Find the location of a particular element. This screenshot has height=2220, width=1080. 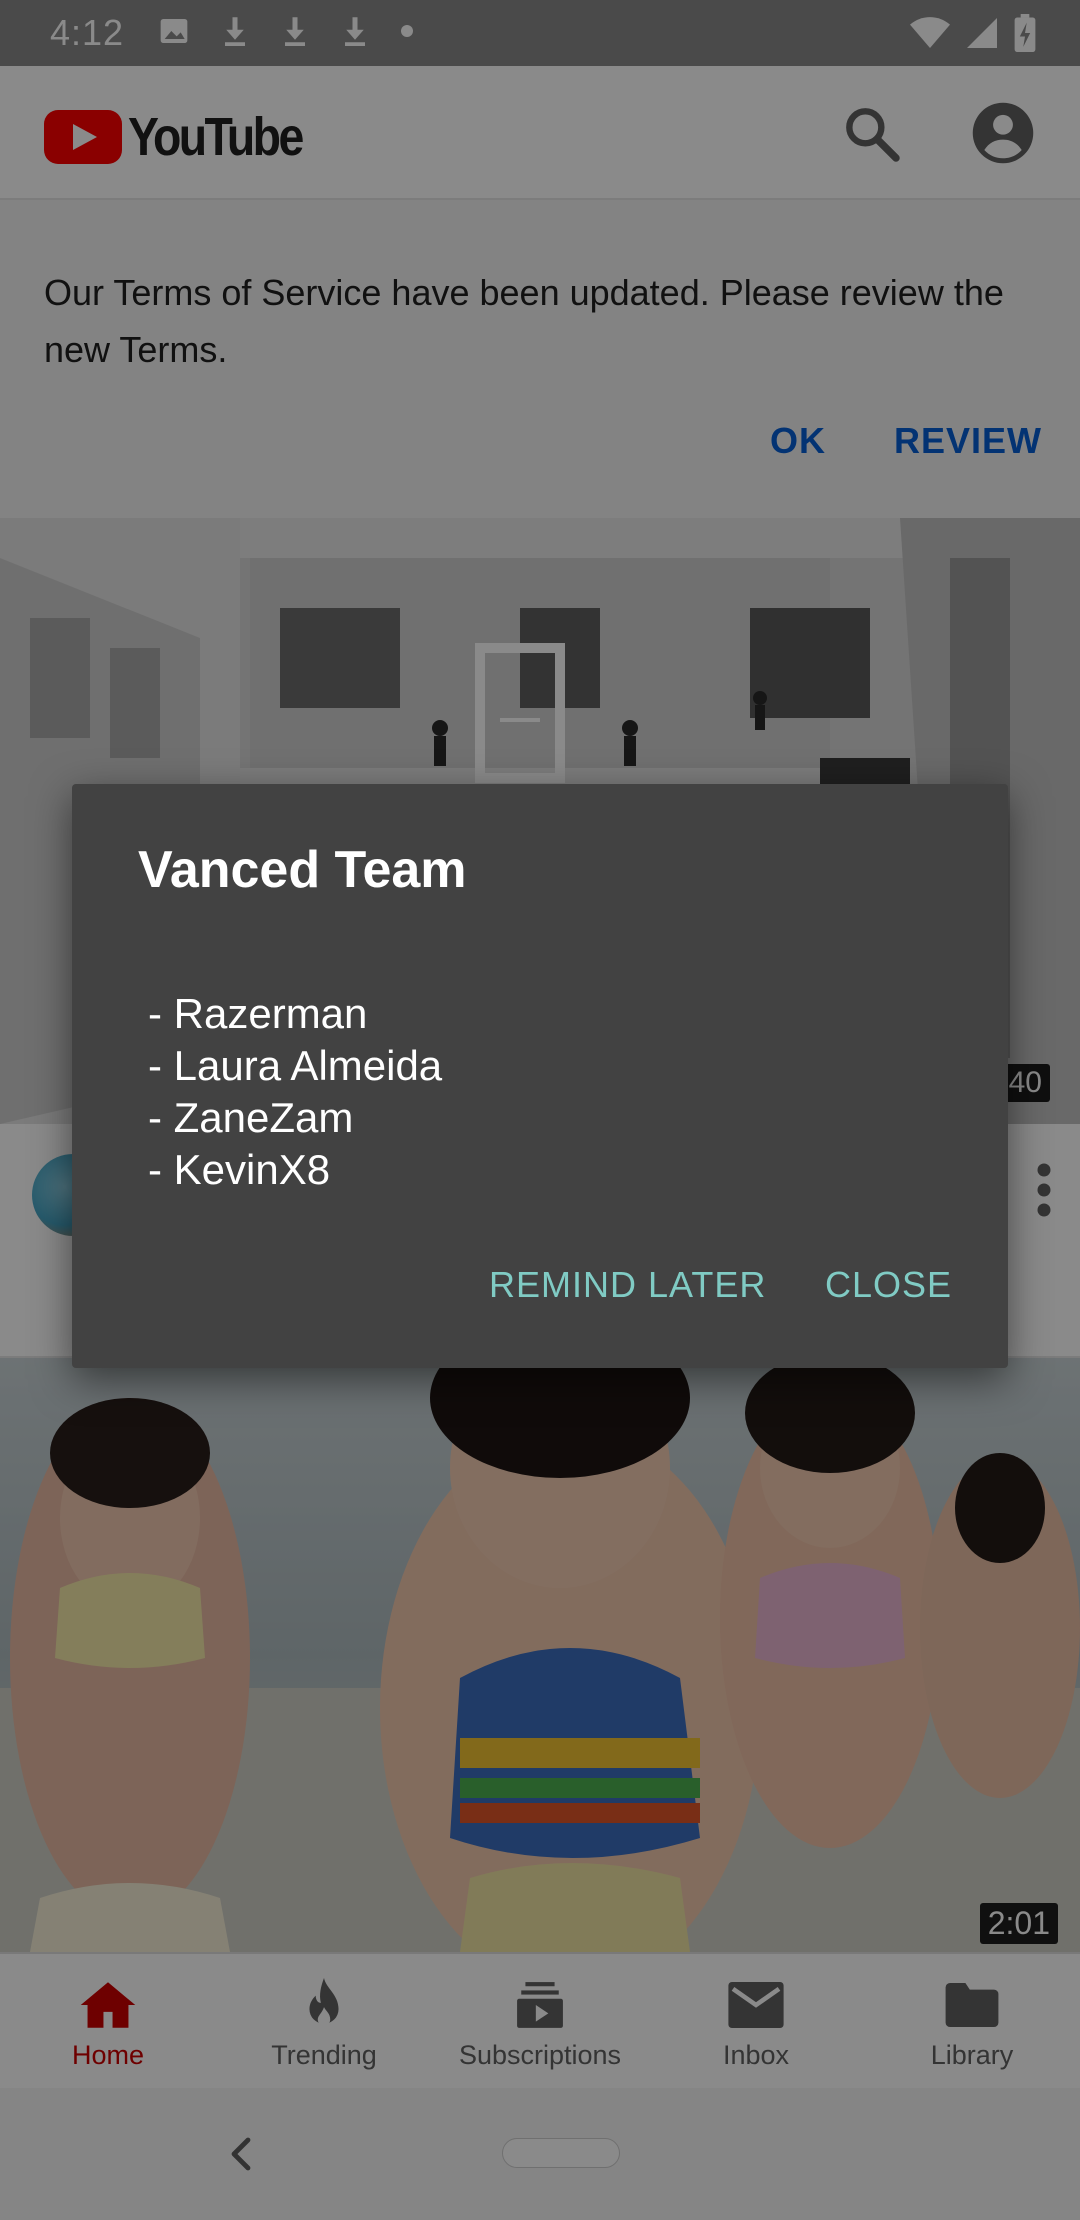

dialog-line: - Laura Almeida is located at coordinates (295, 1065).